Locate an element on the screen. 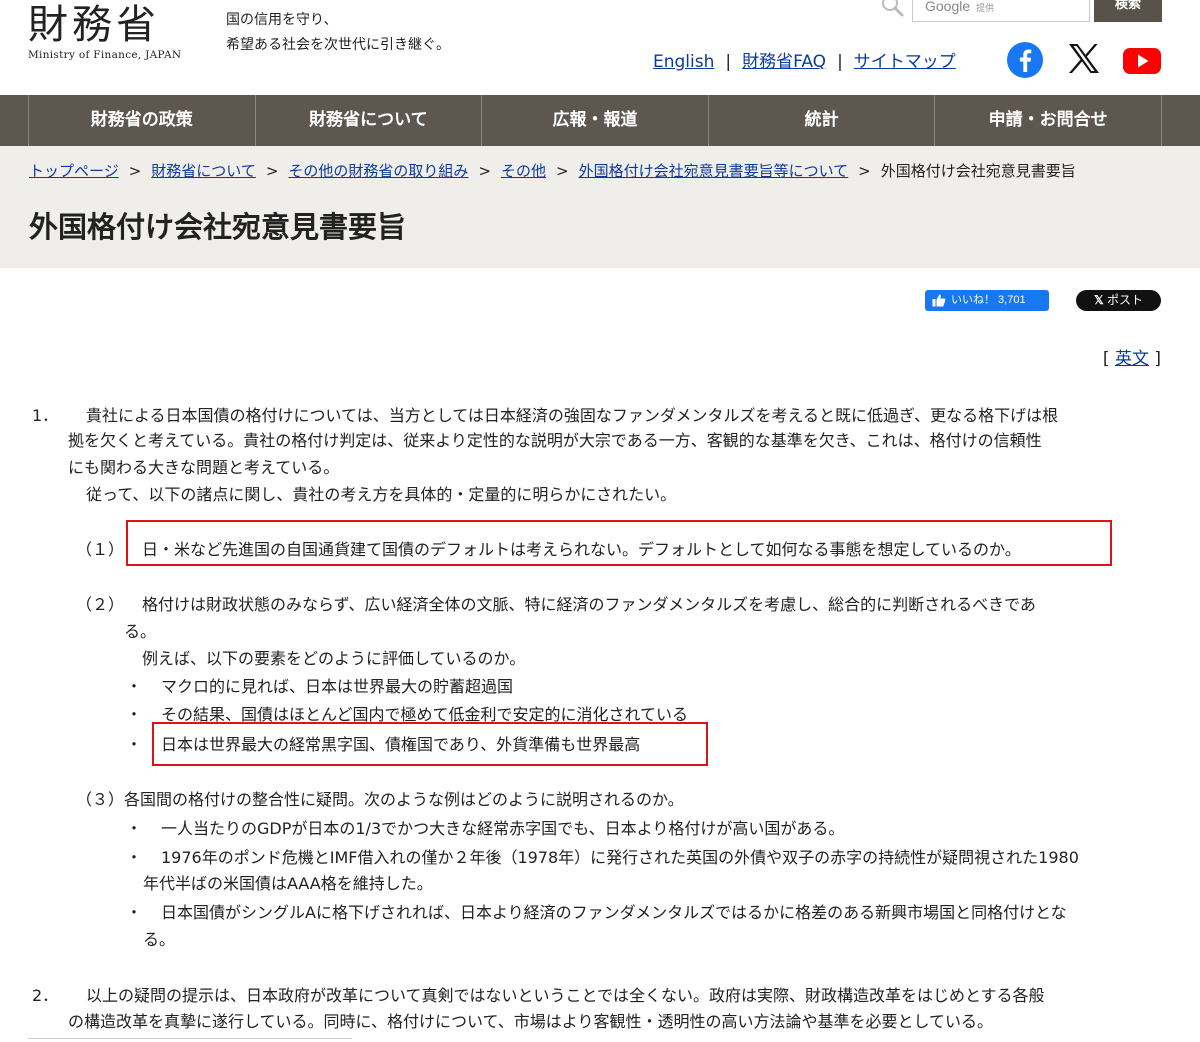 The image size is (1200, 1042). english-version-link: 英文 is located at coordinates (1132, 359).